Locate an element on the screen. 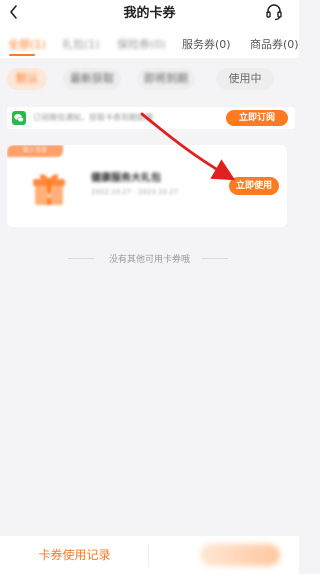 The width and height of the screenshot is (320, 574). gift-box-icon: ¥ is located at coordinates (49, 189).